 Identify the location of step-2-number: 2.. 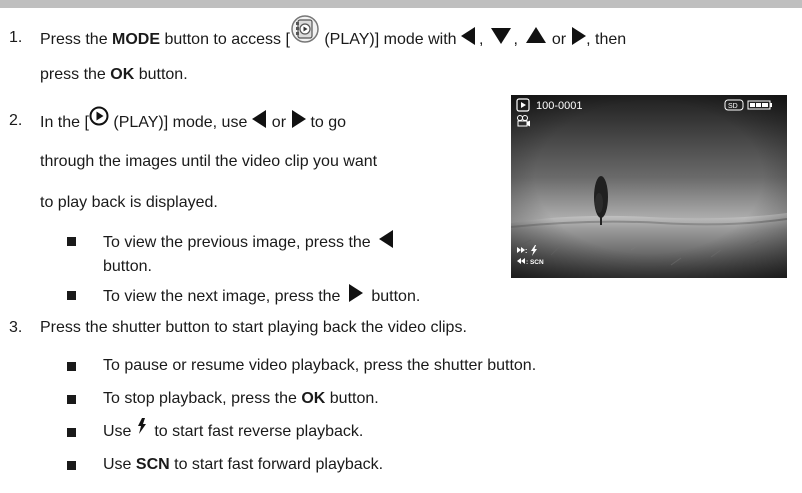
(16, 120).